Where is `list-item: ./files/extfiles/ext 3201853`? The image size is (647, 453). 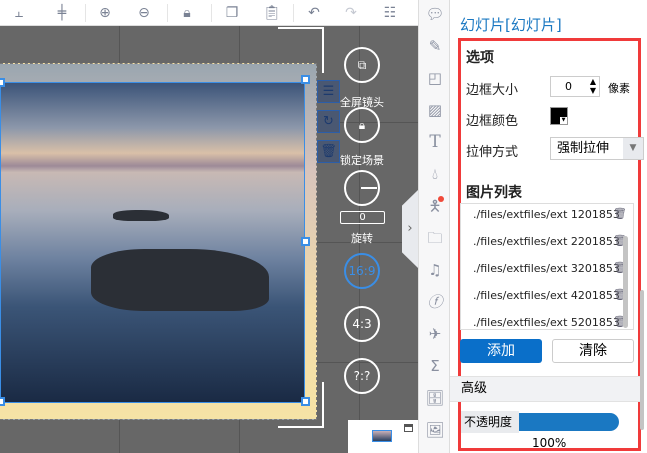
list-item: ./files/extfiles/ext 3201853 is located at coordinates (548, 268).